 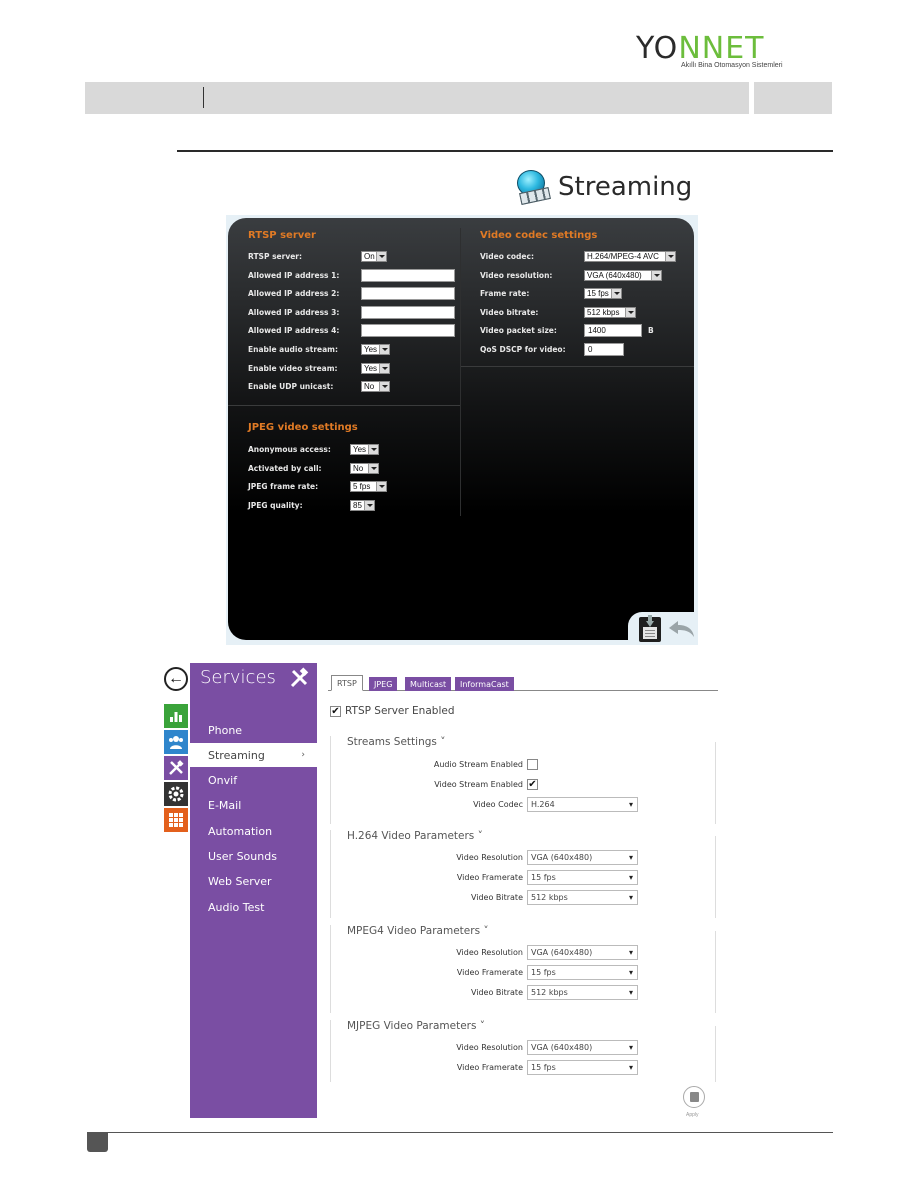 I want to click on rtsp-field-label: Allowed IP address 1:, so click(x=294, y=275).